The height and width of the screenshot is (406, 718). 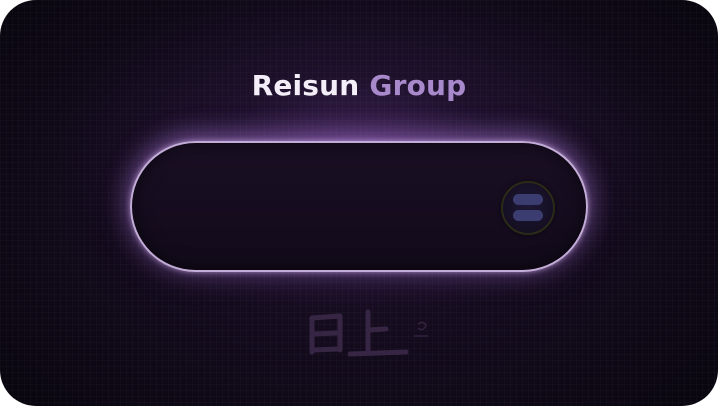 What do you see at coordinates (305, 85) in the screenshot?
I see `brand-title-primary: Reisun` at bounding box center [305, 85].